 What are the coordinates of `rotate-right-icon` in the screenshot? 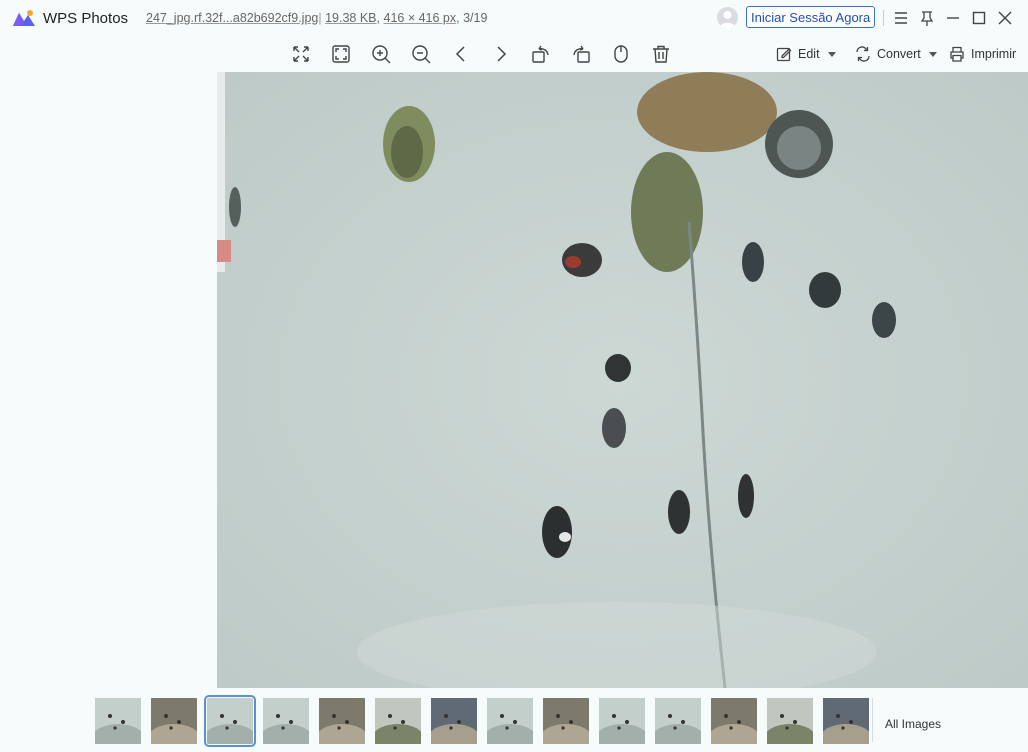 It's located at (581, 54).